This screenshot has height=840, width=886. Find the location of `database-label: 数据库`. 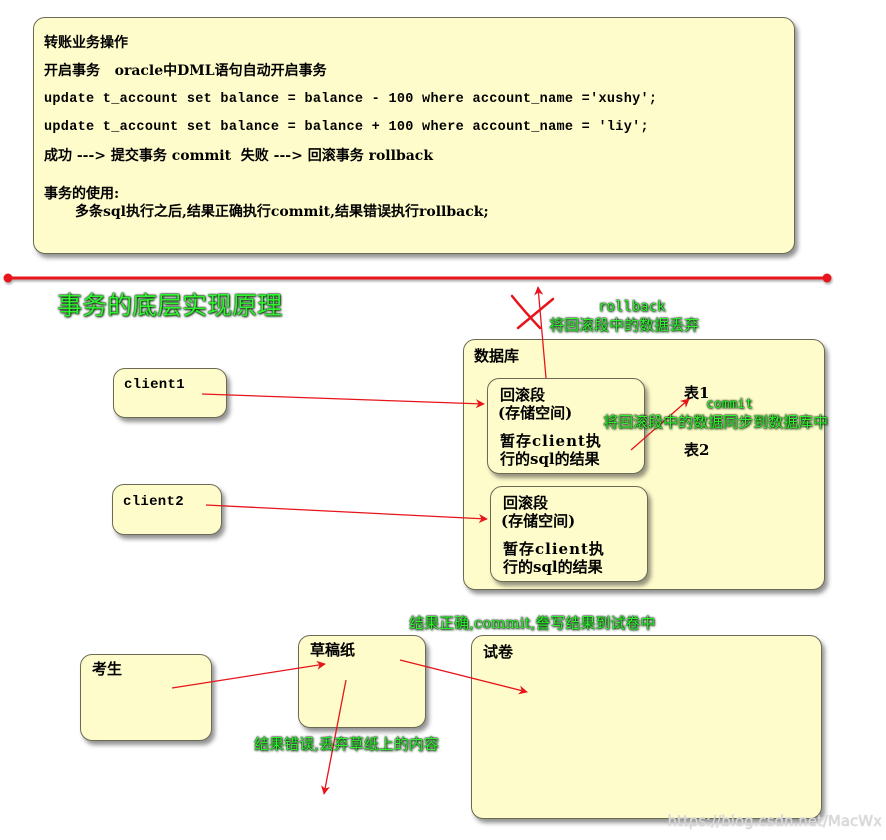

database-label: 数据库 is located at coordinates (497, 356).